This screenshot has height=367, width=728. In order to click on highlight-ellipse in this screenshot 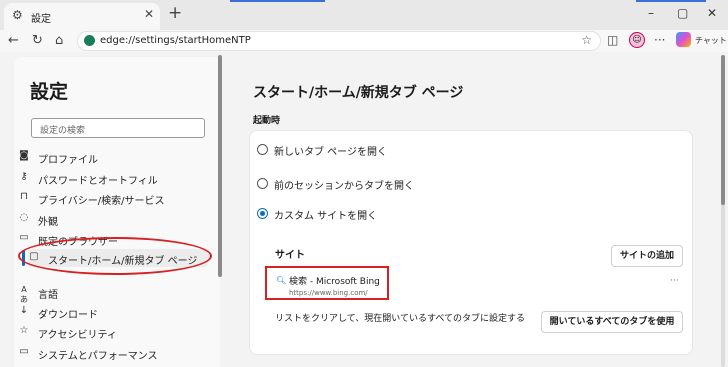, I will do `click(115, 256)`.